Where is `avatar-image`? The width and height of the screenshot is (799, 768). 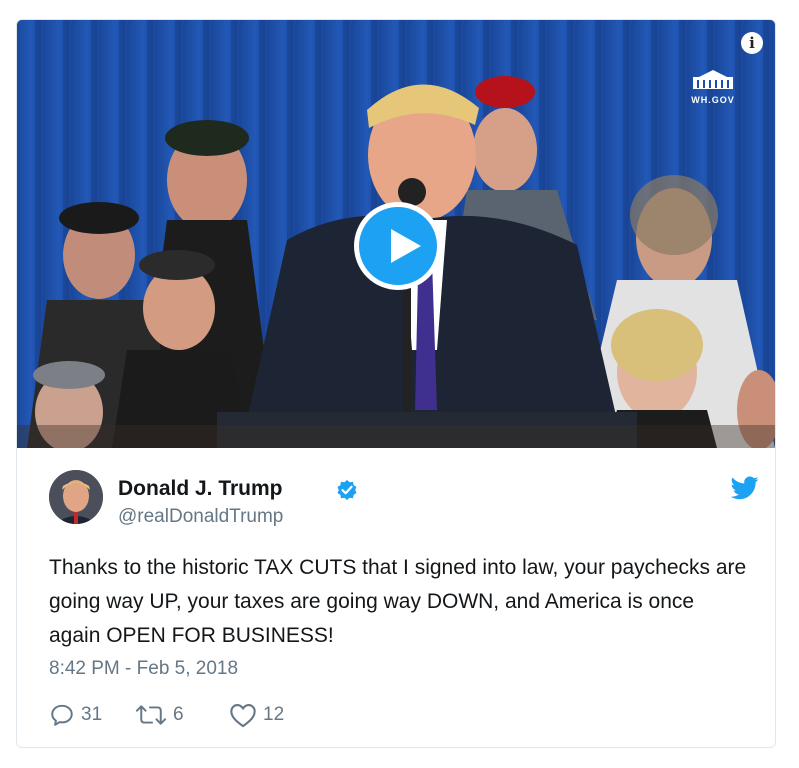 avatar-image is located at coordinates (76, 497).